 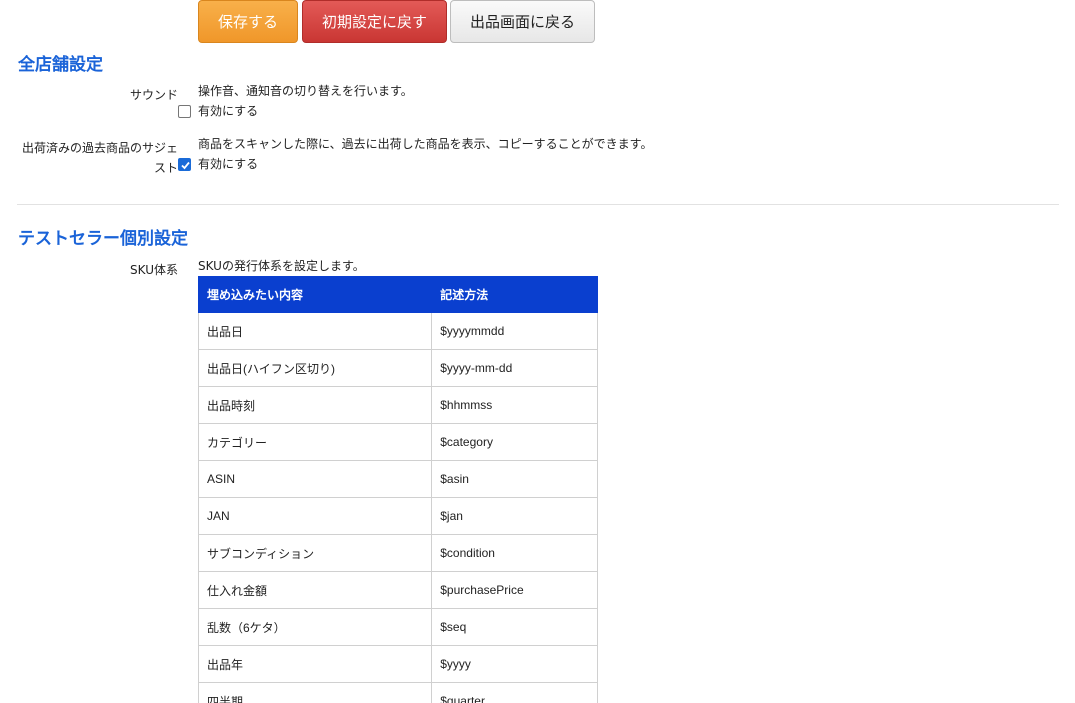 I want to click on suggest-label: 出荷済みの過去商品のサジェ スト, so click(x=100, y=158).